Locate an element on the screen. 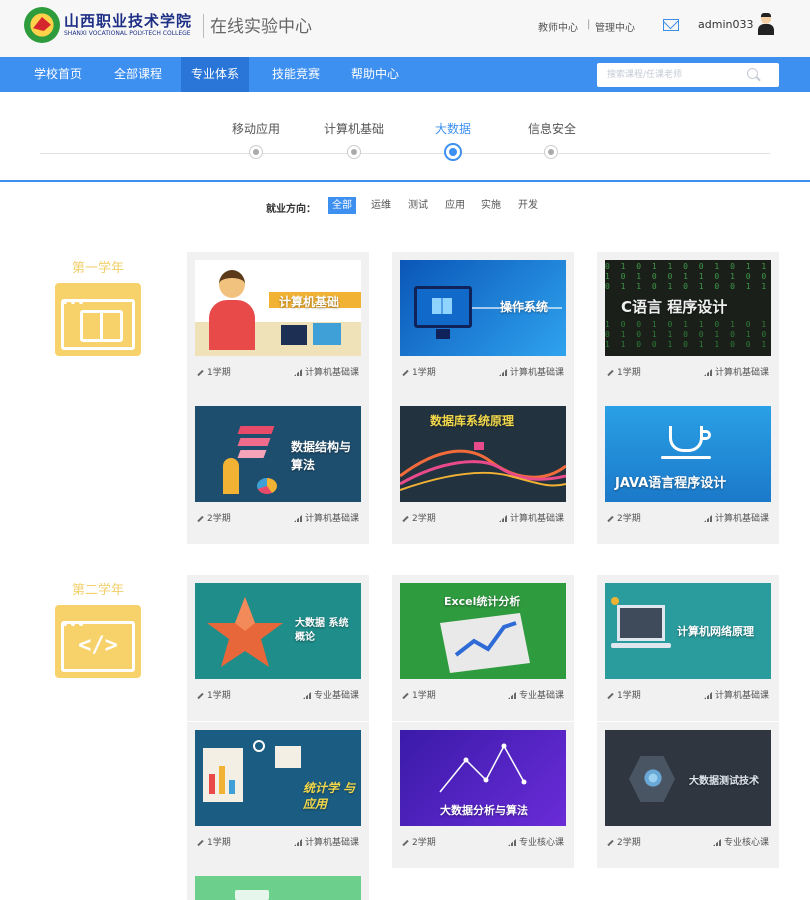 Image resolution: width=810 pixels, height=900 pixels. course-type: 专业基础课 is located at coordinates (541, 696).